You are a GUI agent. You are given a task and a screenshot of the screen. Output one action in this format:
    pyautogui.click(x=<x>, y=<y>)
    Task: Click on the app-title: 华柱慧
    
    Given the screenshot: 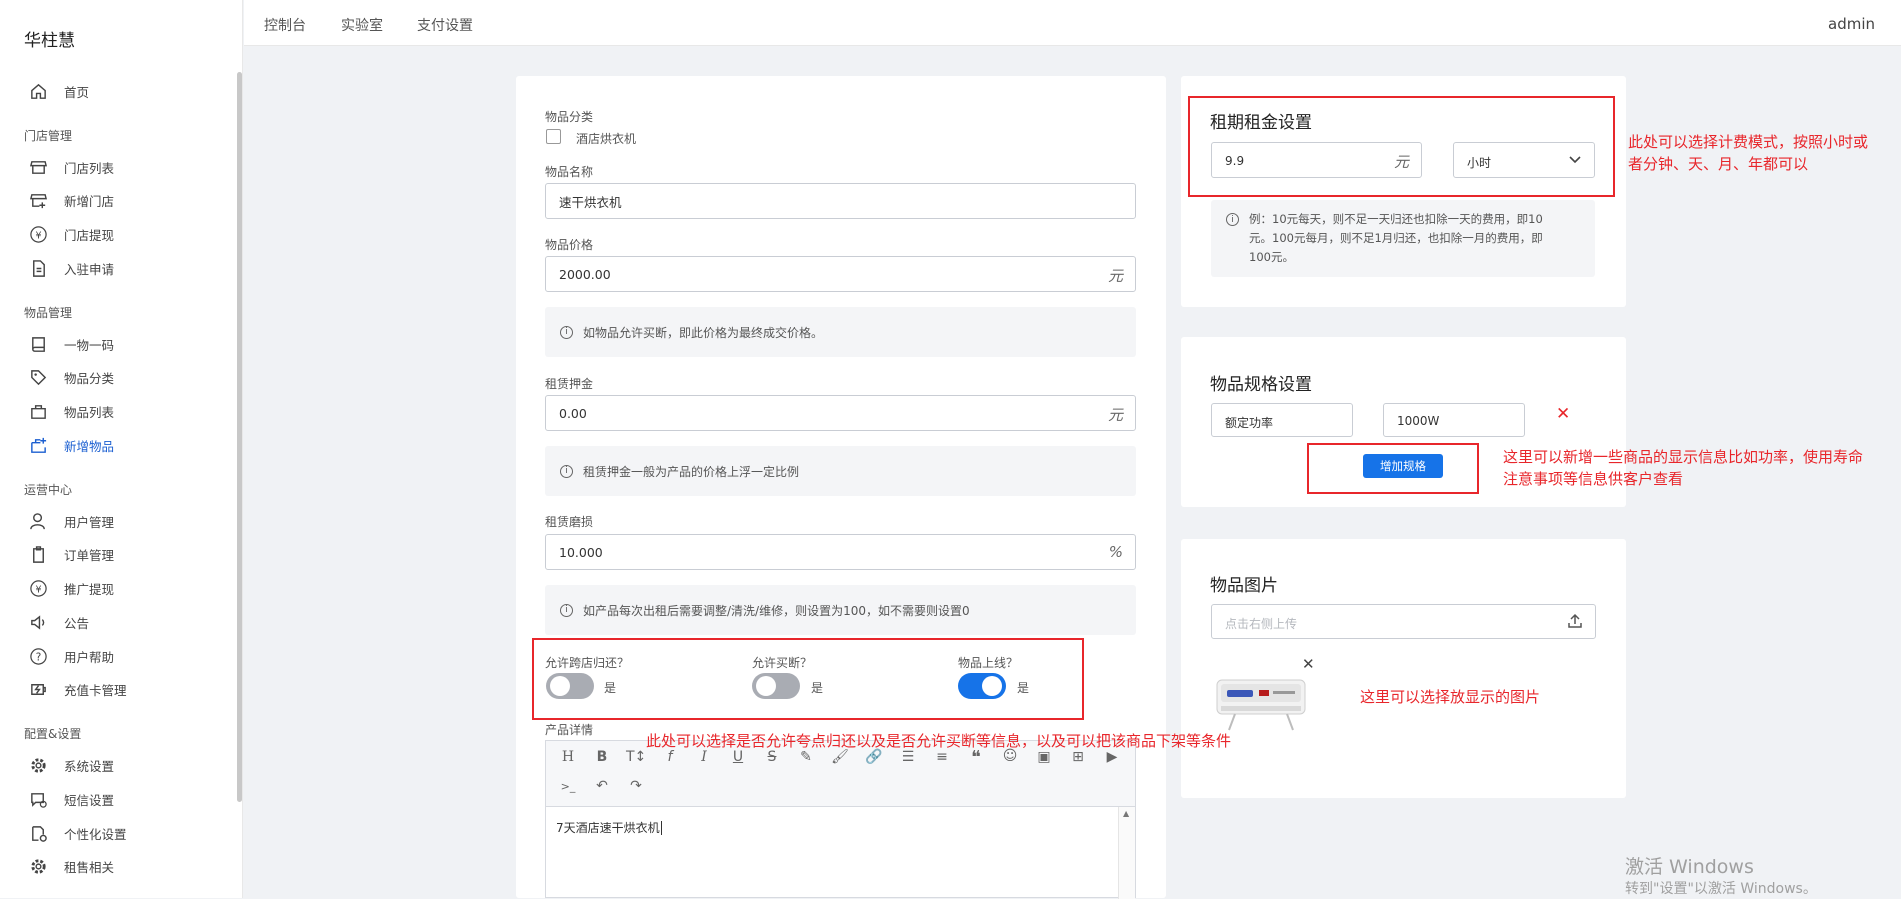 What is the action you would take?
    pyautogui.click(x=49, y=41)
    